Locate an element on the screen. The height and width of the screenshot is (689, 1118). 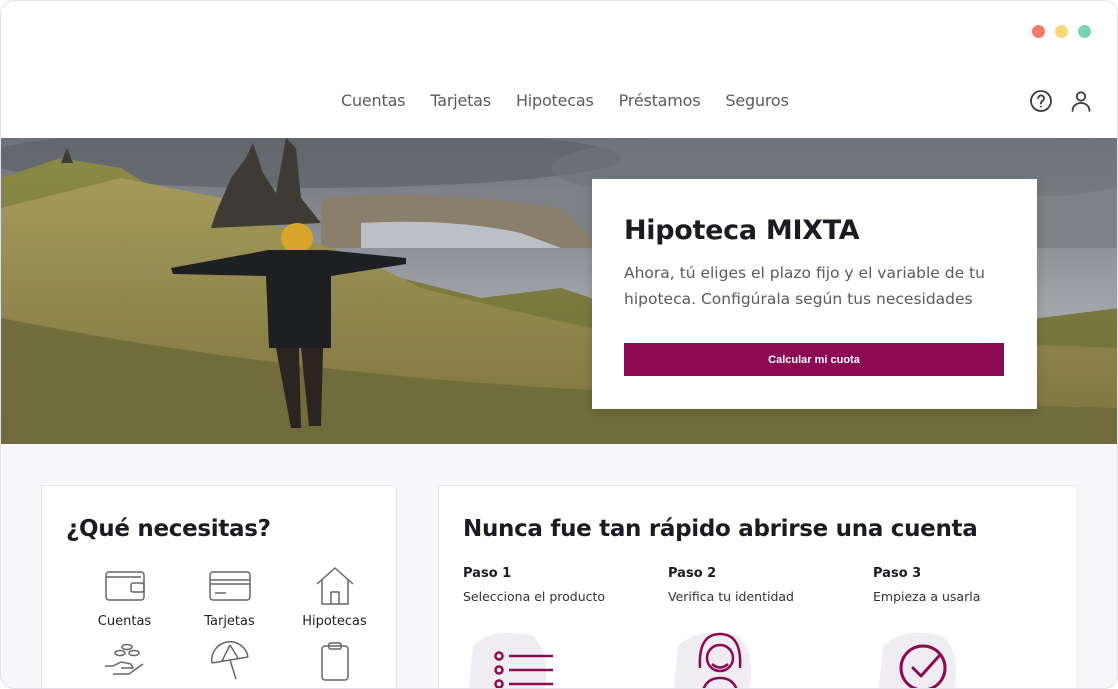
step-description: Verifica tu identidad is located at coordinates (731, 596).